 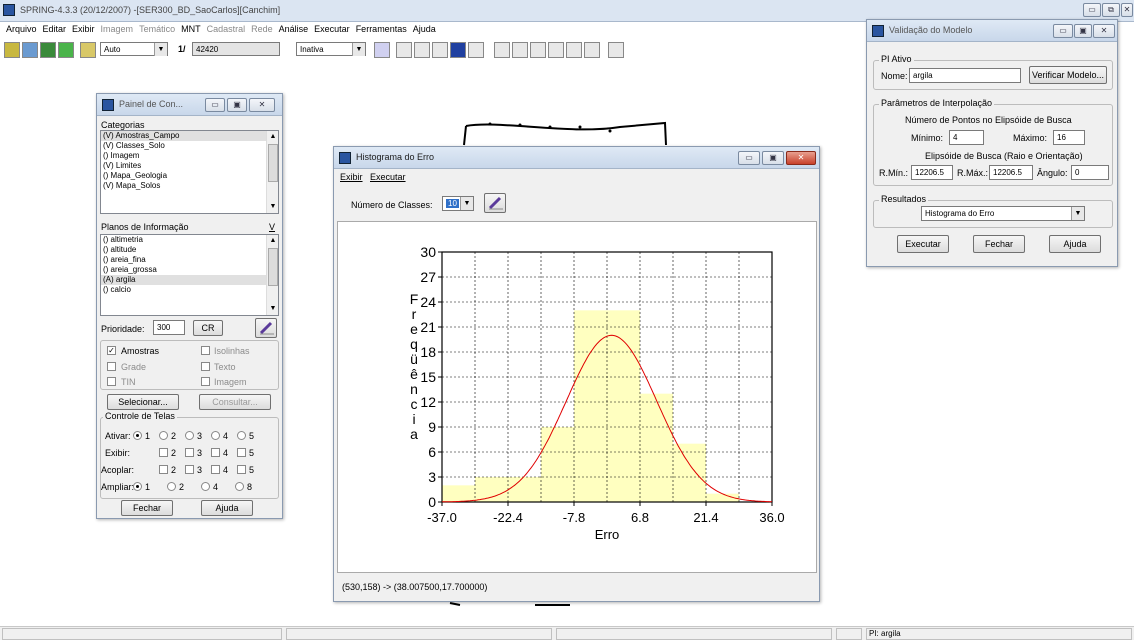 What do you see at coordinates (30, 50) in the screenshot?
I see `project-icon` at bounding box center [30, 50].